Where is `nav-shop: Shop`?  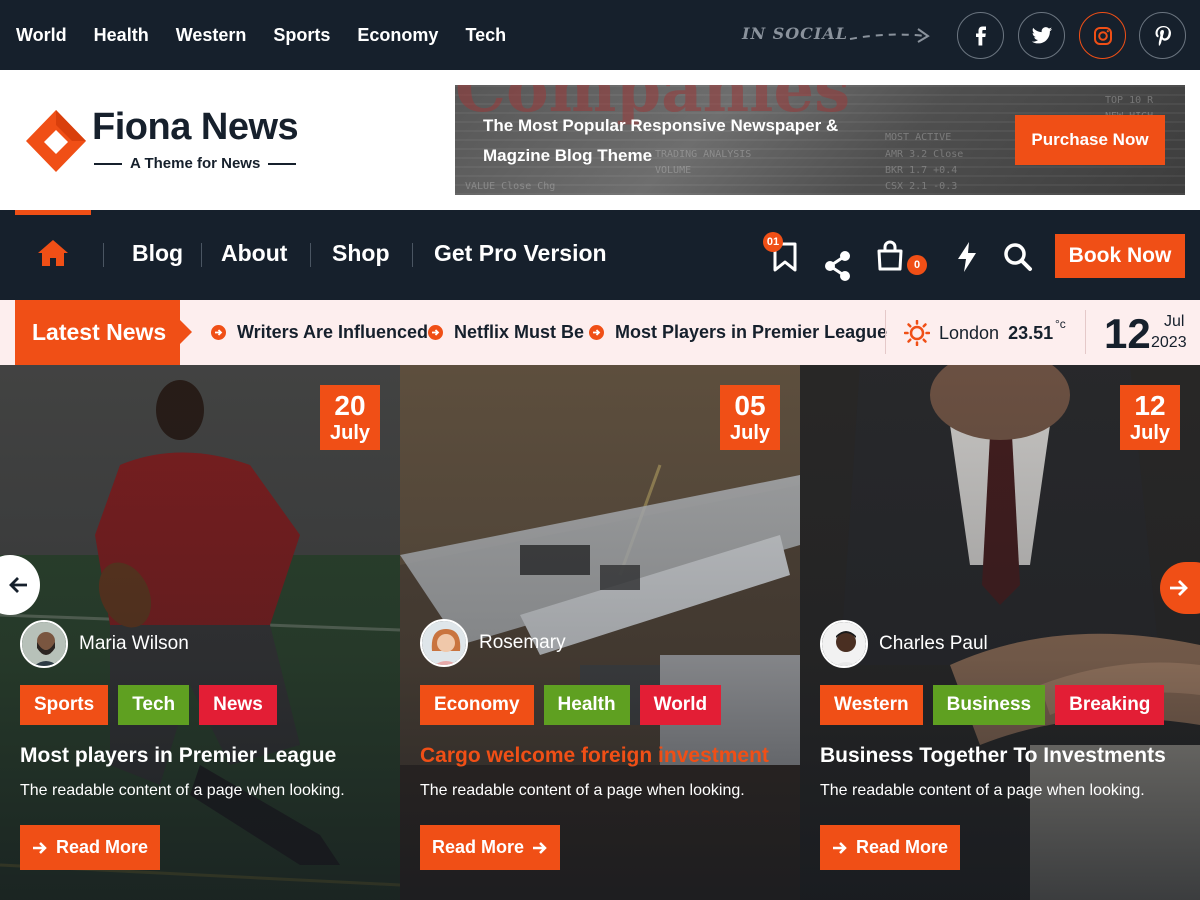 nav-shop: Shop is located at coordinates (361, 253).